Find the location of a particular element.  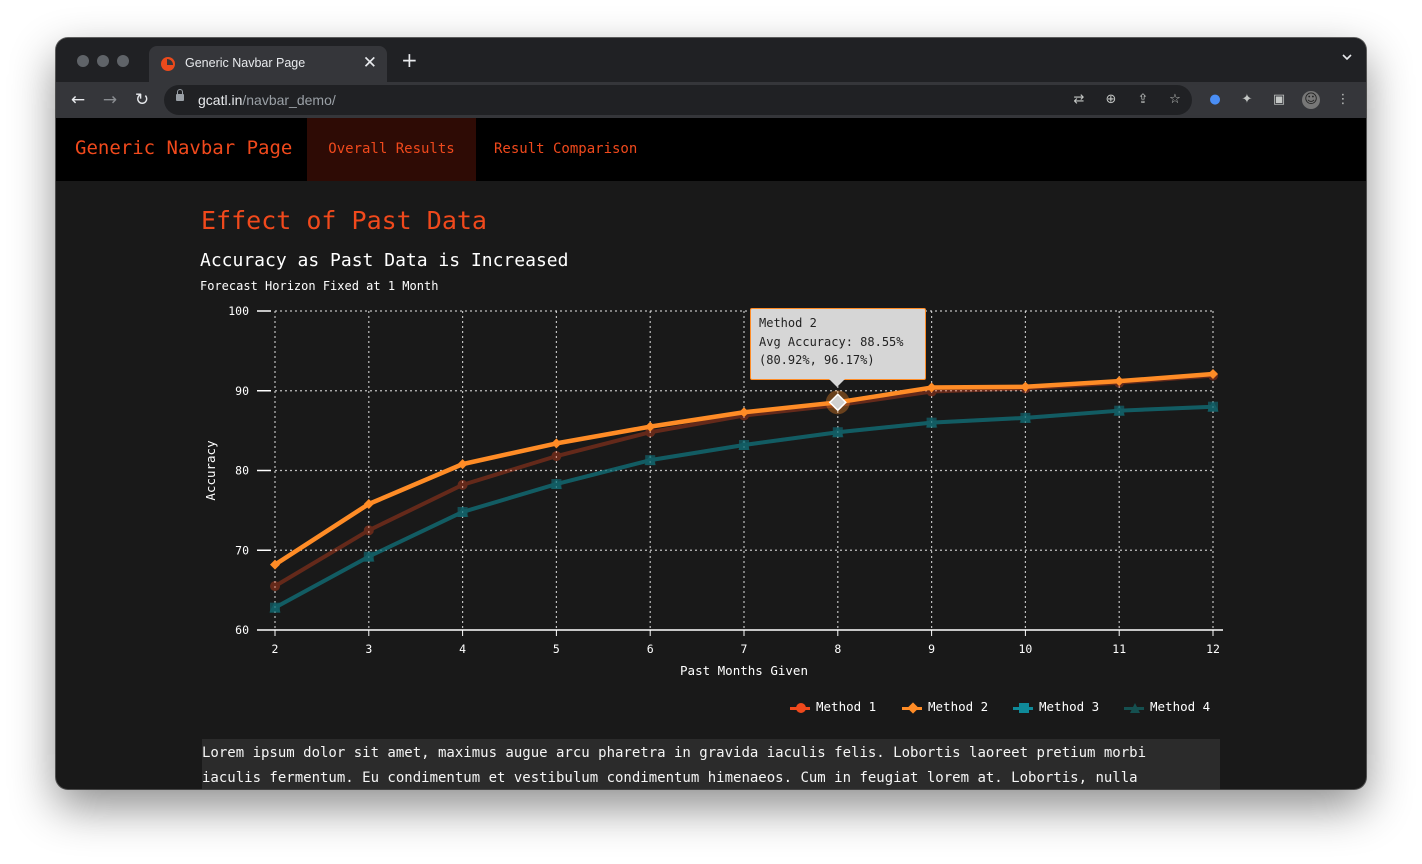

x-tick-label: 4 is located at coordinates (462, 649).